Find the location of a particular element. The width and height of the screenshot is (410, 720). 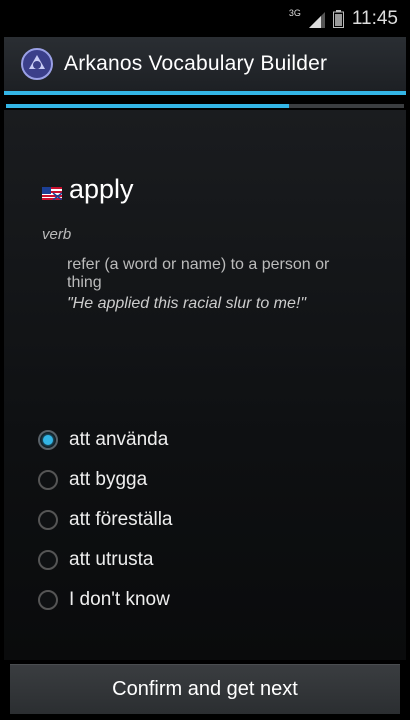

option-label: att bygga is located at coordinates (108, 479).